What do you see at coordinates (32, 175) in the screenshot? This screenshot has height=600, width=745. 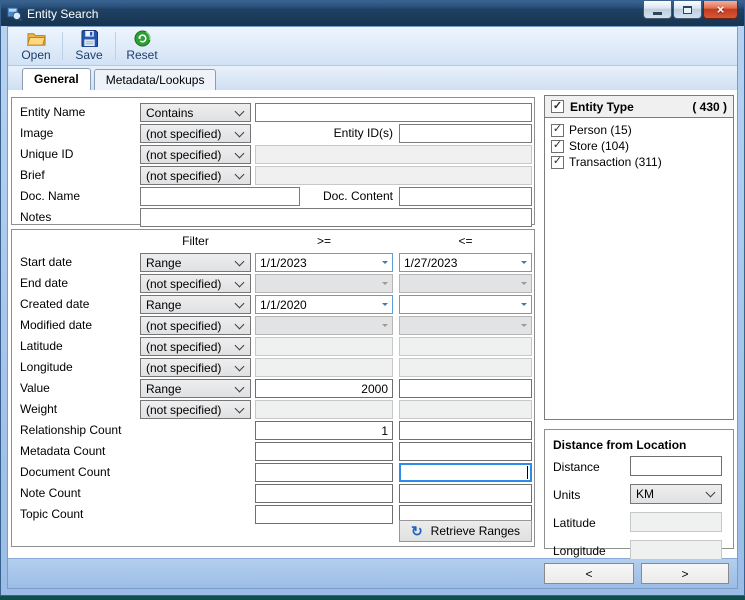 I see `brief-label: Brief` at bounding box center [32, 175].